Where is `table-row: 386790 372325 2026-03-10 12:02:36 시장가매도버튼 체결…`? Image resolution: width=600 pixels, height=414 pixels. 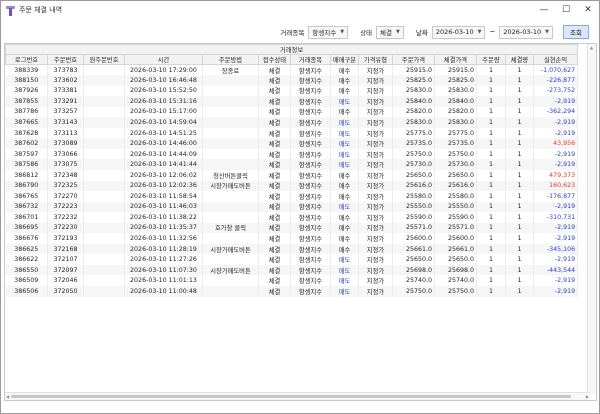 table-row: 386790 372325 2026-03-10 12:02:36 시장가매도버튼 체결… is located at coordinates (292, 186).